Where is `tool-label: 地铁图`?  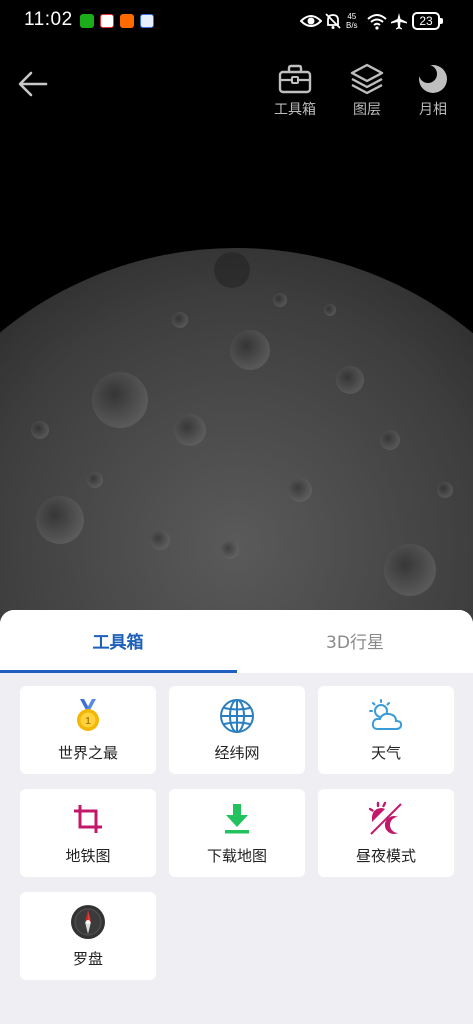 tool-label: 地铁图 is located at coordinates (88, 856).